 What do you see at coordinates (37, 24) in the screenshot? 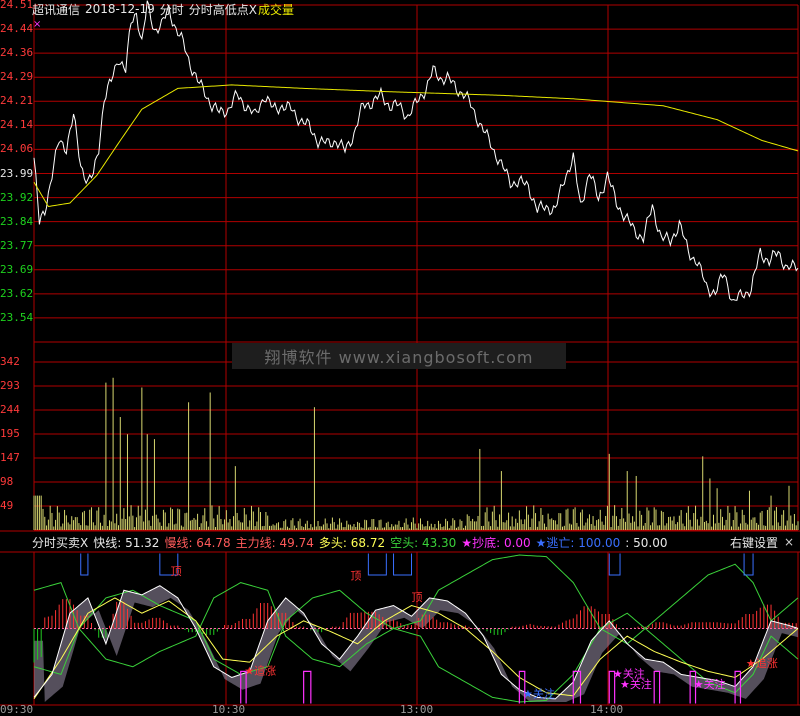
I see `chart-marker-icon: ×` at bounding box center [37, 24].